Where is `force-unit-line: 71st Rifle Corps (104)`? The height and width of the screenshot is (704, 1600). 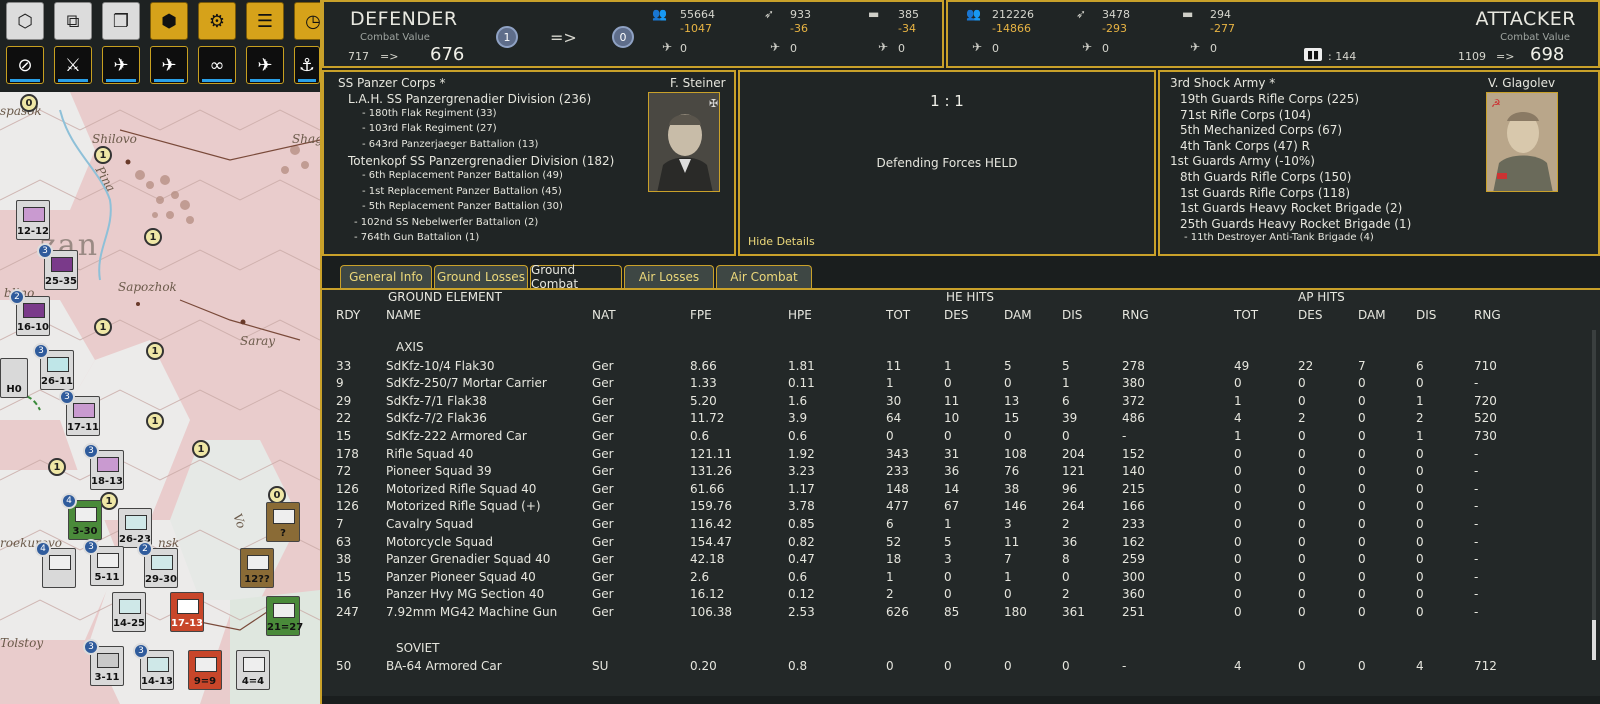 force-unit-line: 71st Rifle Corps (104) is located at coordinates (1245, 115).